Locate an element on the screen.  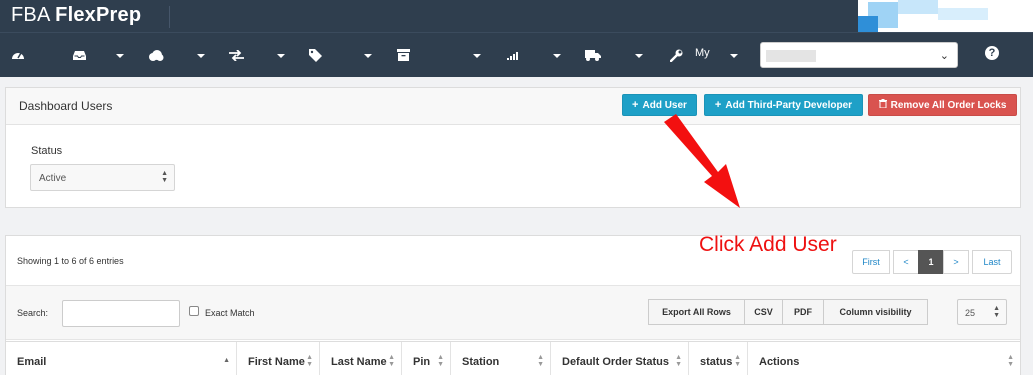
column-header-actions: Actions ▲ ▼ is located at coordinates (884, 358).